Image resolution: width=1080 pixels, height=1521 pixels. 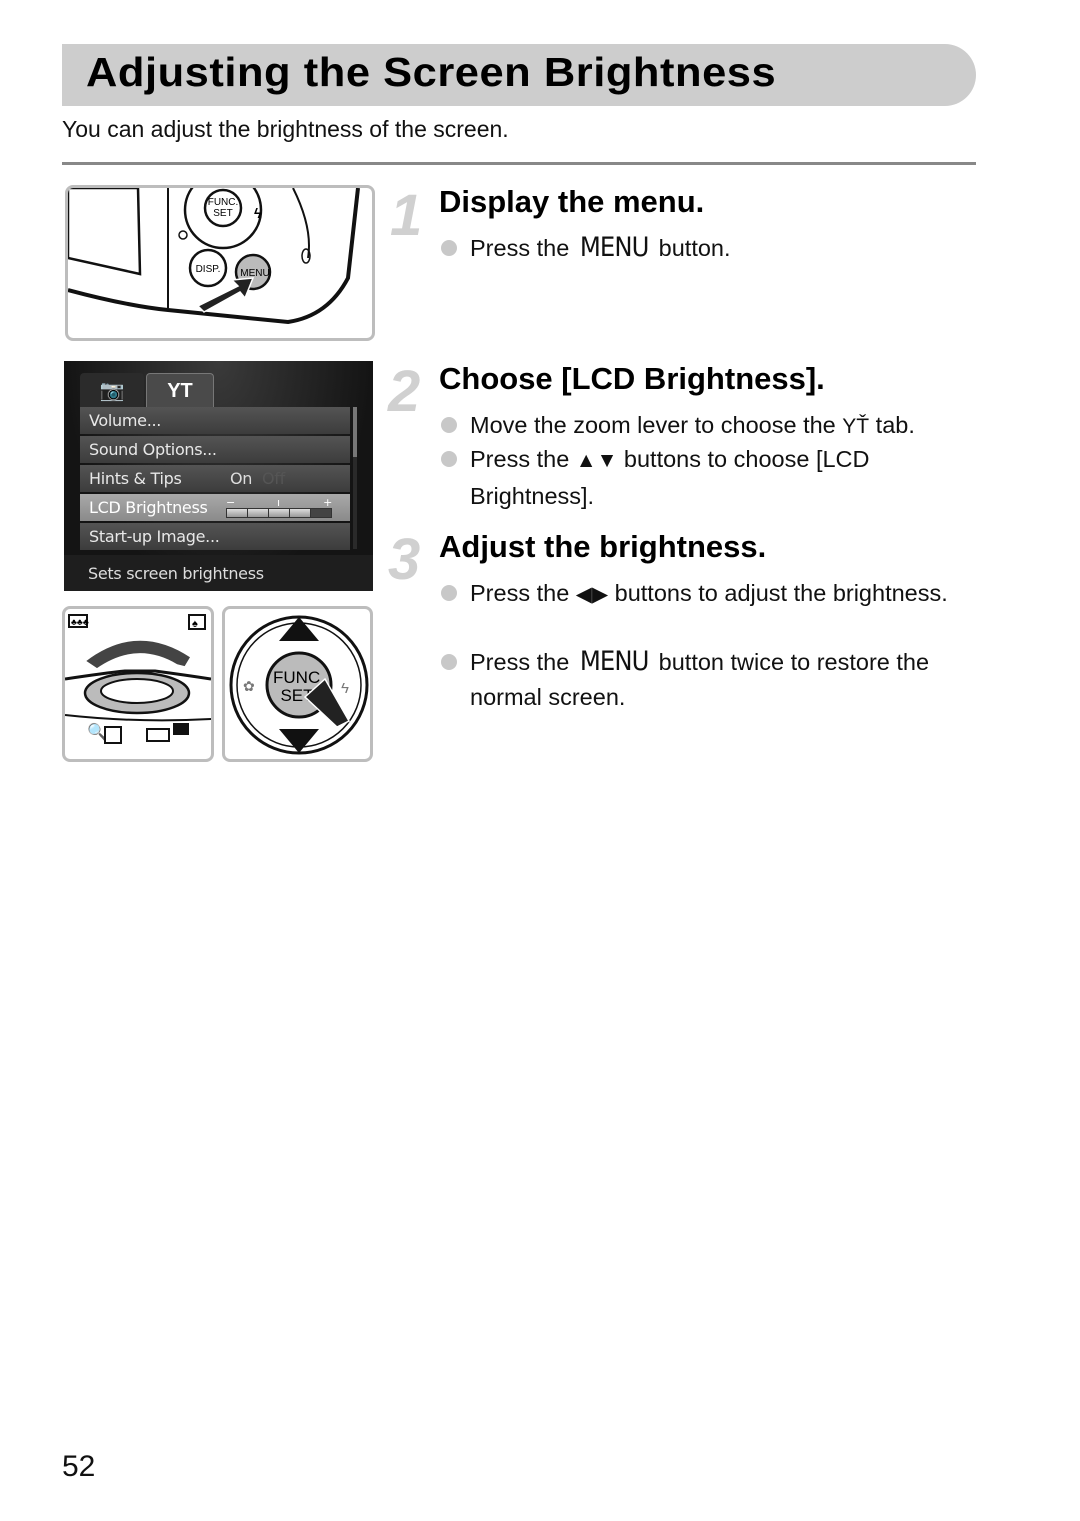 I want to click on up-down-arrows-icon: ▲▼, so click(x=596, y=460).